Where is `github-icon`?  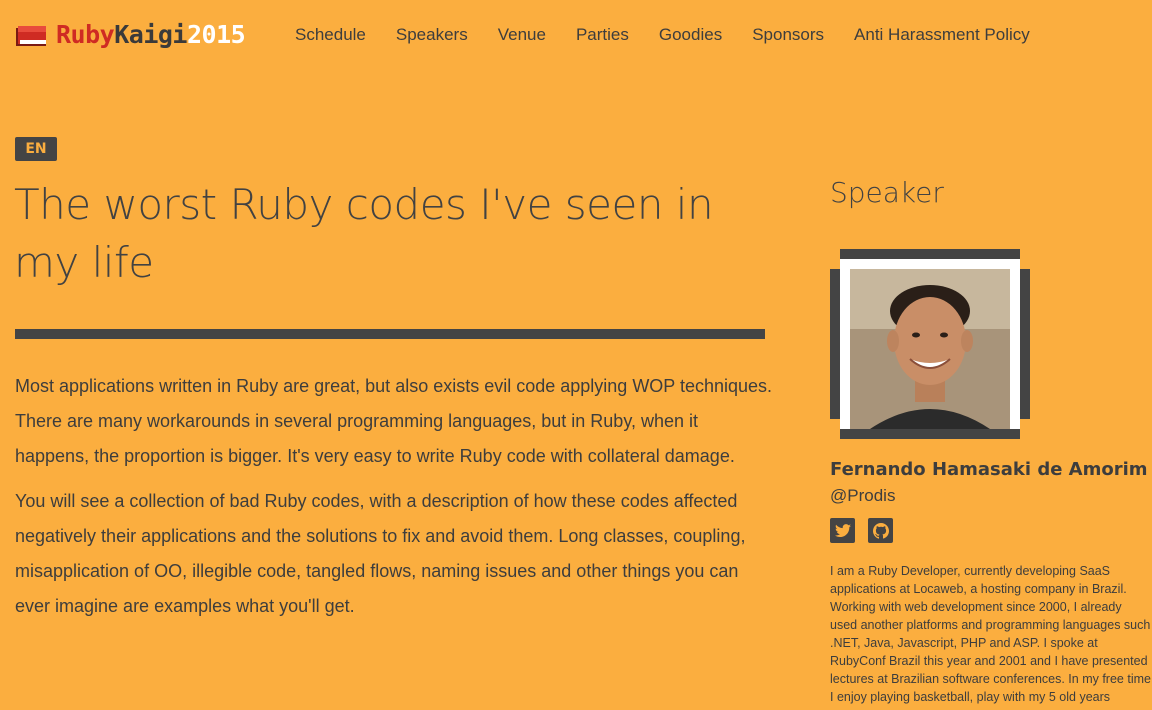
github-icon is located at coordinates (880, 530).